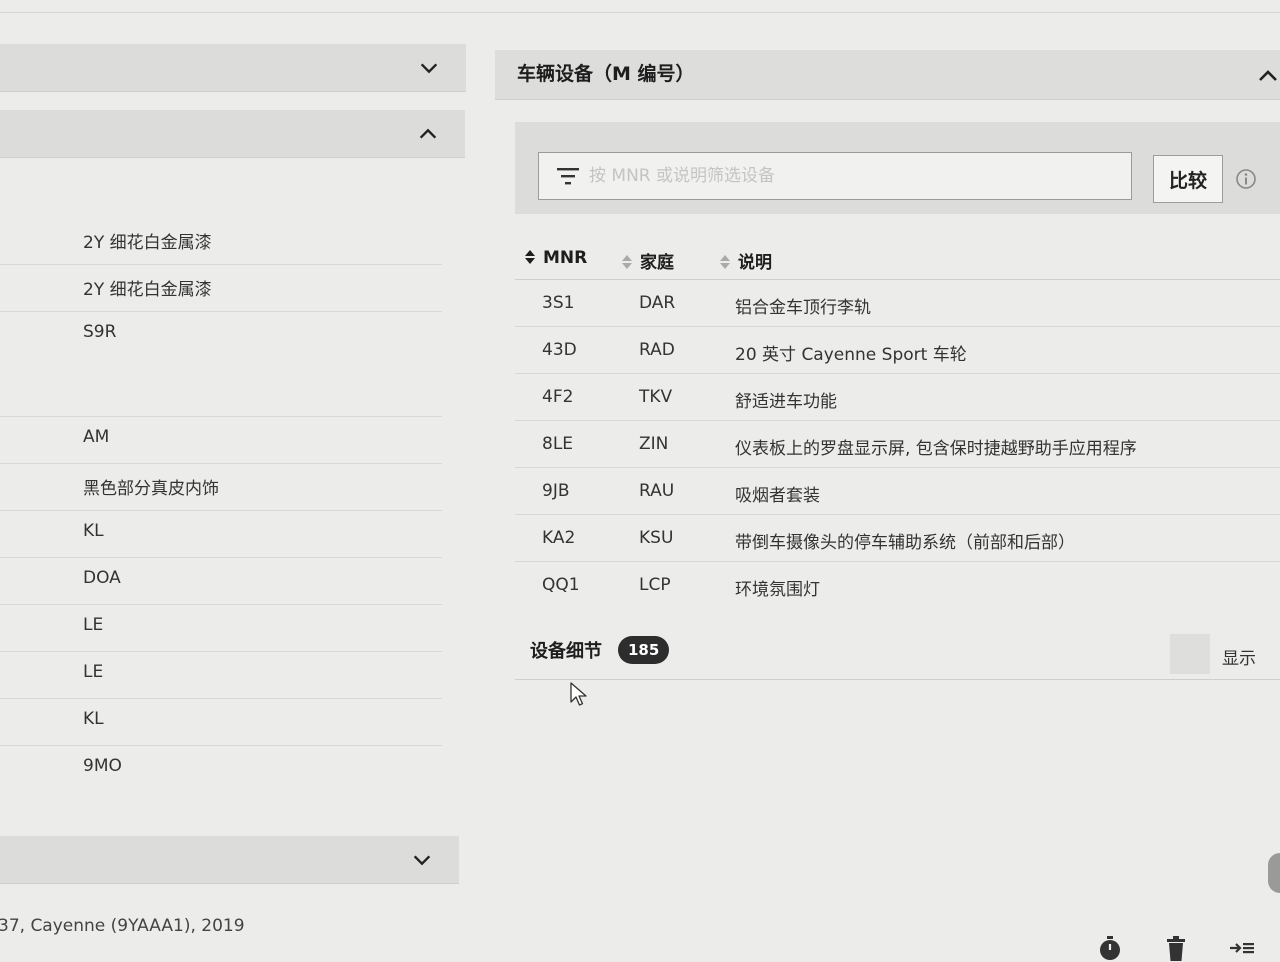 Image resolution: width=1280 pixels, height=962 pixels. I want to click on table-row: QQ1 LCP 环境氛围灯, so click(897, 585).